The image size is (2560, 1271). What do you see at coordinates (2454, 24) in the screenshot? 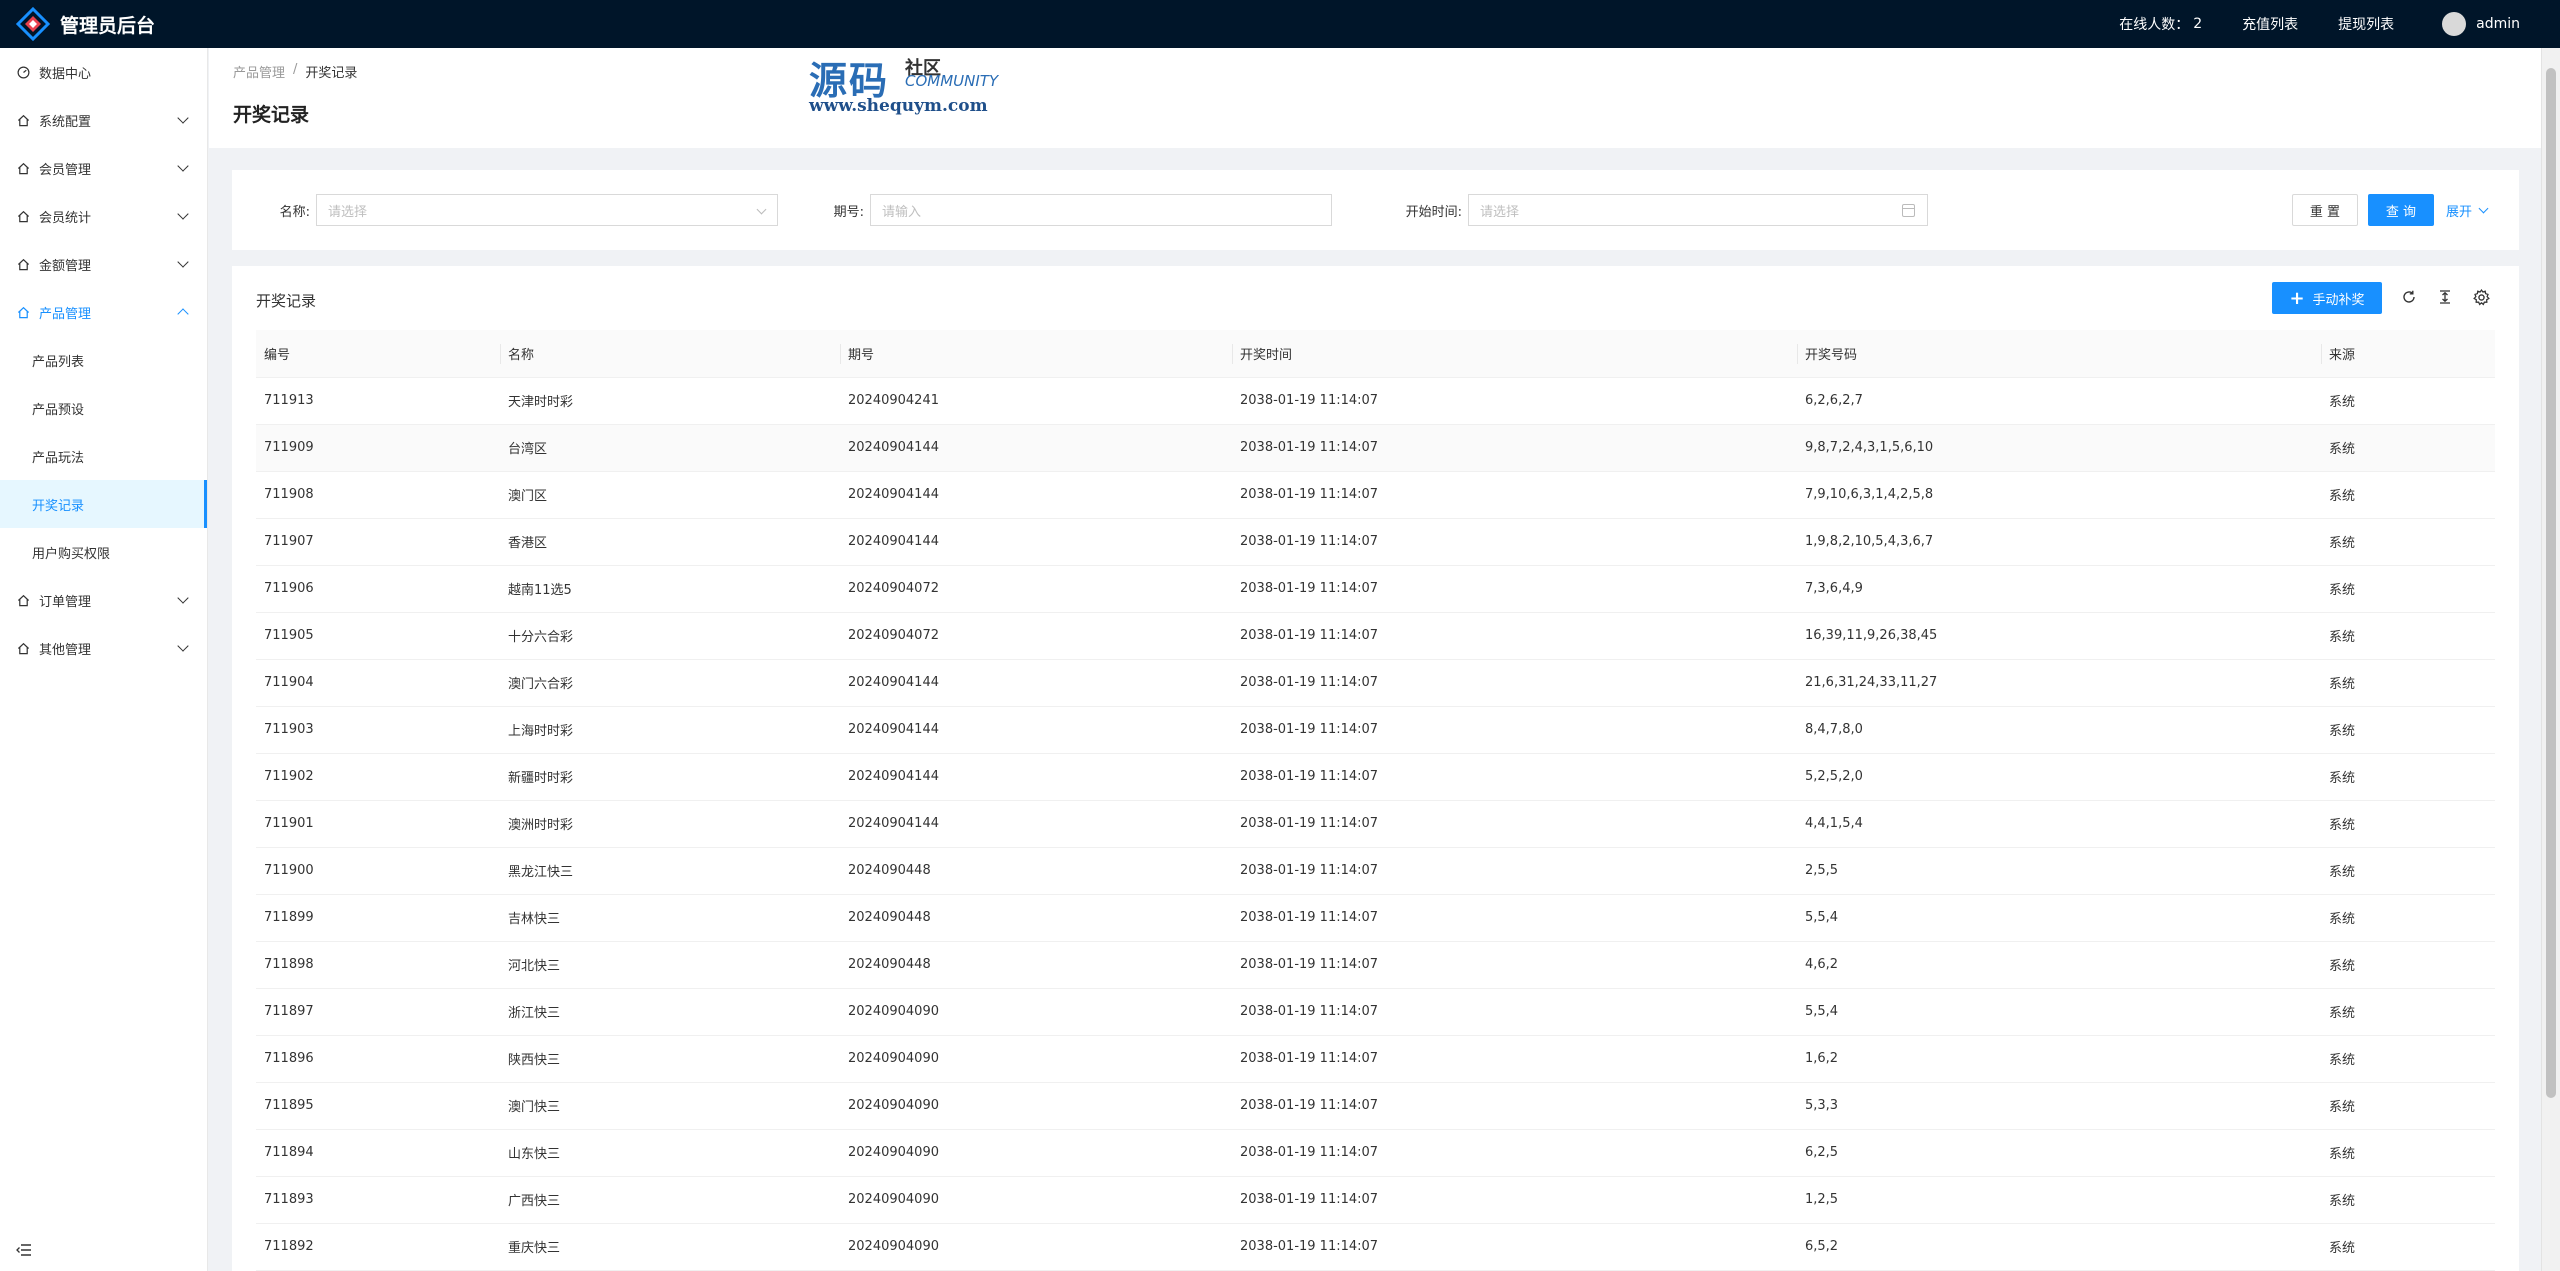
I see `avatar` at bounding box center [2454, 24].